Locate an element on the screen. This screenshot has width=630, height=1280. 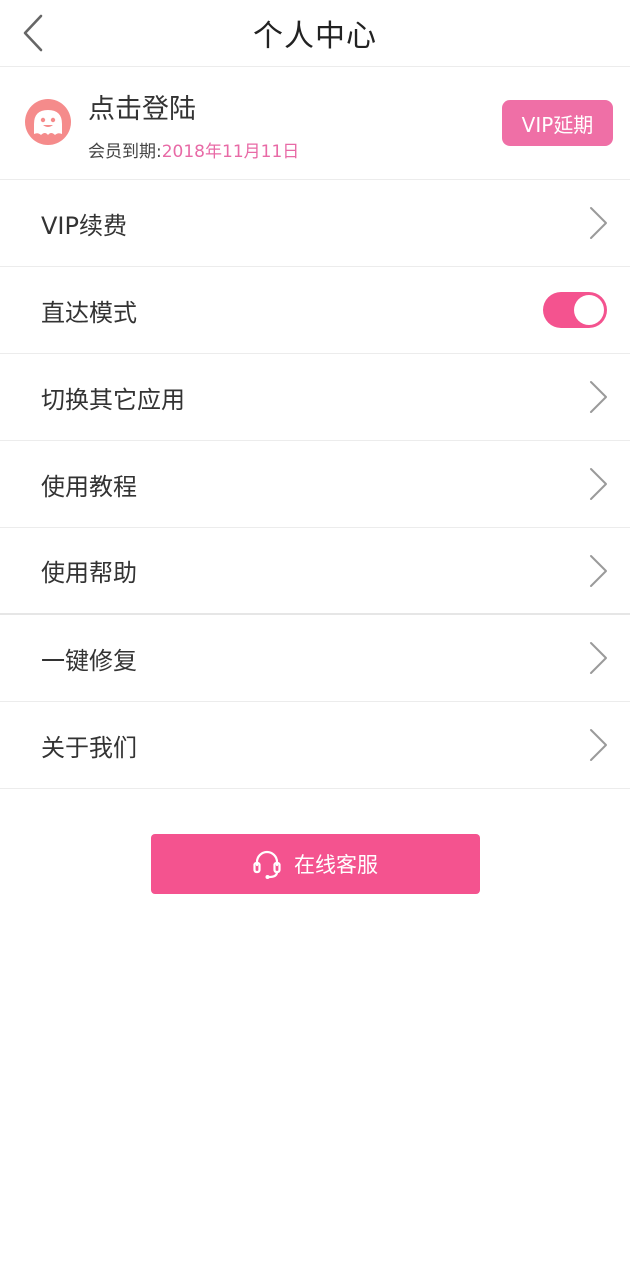
membership-expiry: 会员到期:2018年11月11日 is located at coordinates (193, 149).